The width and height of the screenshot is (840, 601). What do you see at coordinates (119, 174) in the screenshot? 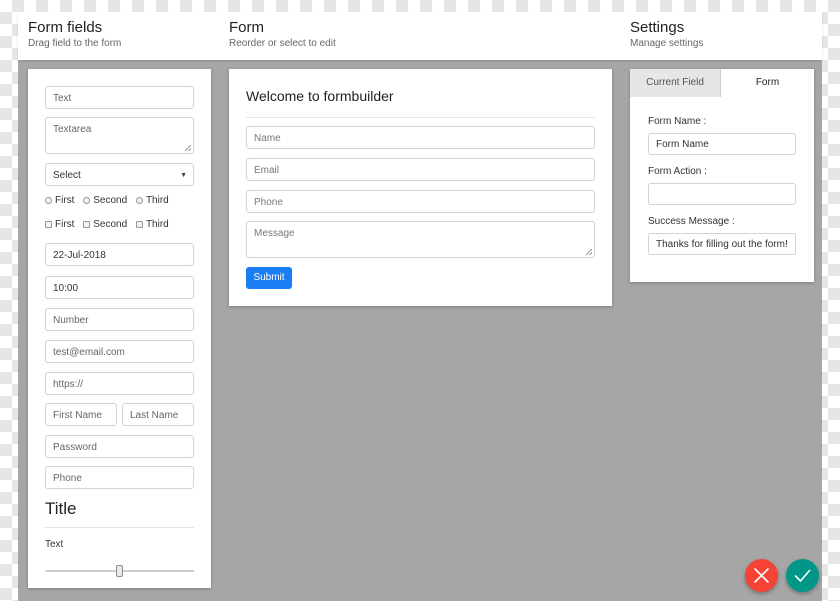
I see `palette-select-field: Select ▼` at bounding box center [119, 174].